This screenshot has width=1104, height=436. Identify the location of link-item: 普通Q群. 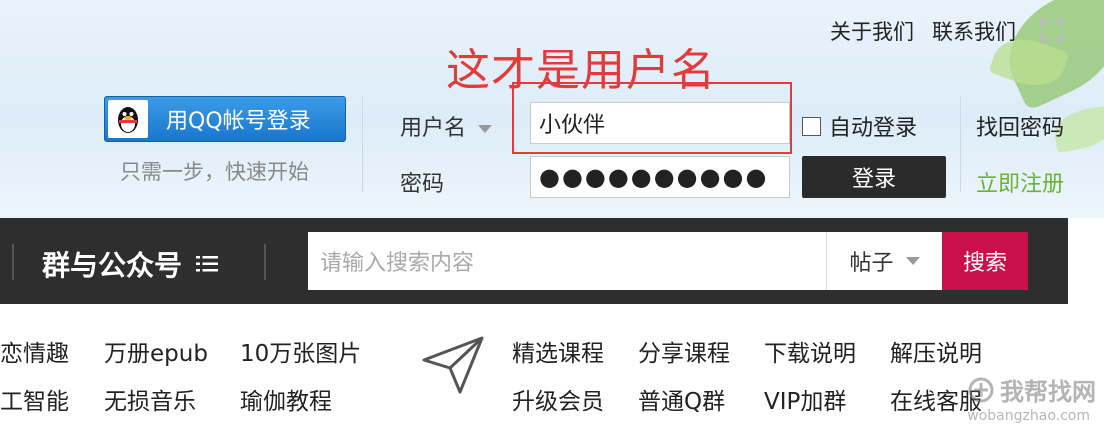
(681, 399).